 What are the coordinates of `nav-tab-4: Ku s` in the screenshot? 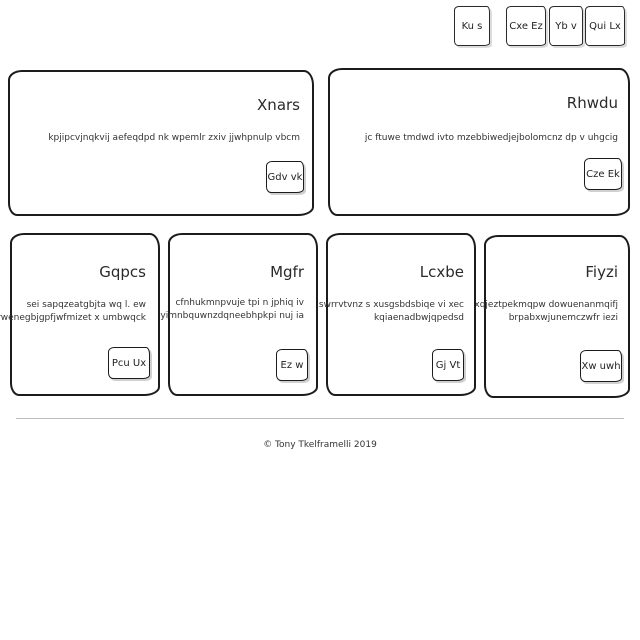 It's located at (472, 26).